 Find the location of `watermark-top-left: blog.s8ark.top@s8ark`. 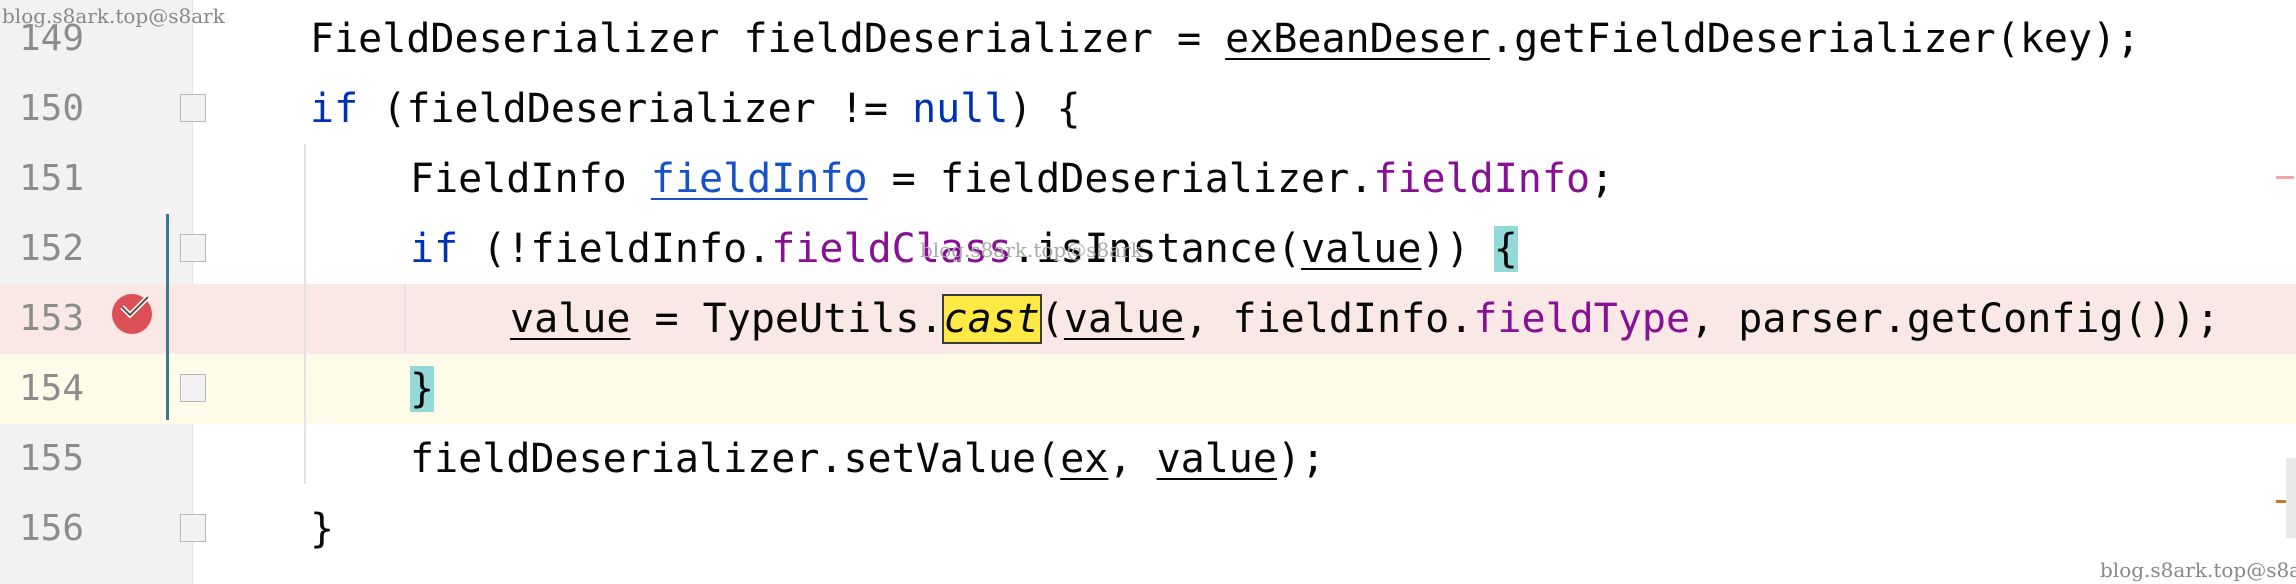

watermark-top-left: blog.s8ark.top@s8ark is located at coordinates (113, 16).